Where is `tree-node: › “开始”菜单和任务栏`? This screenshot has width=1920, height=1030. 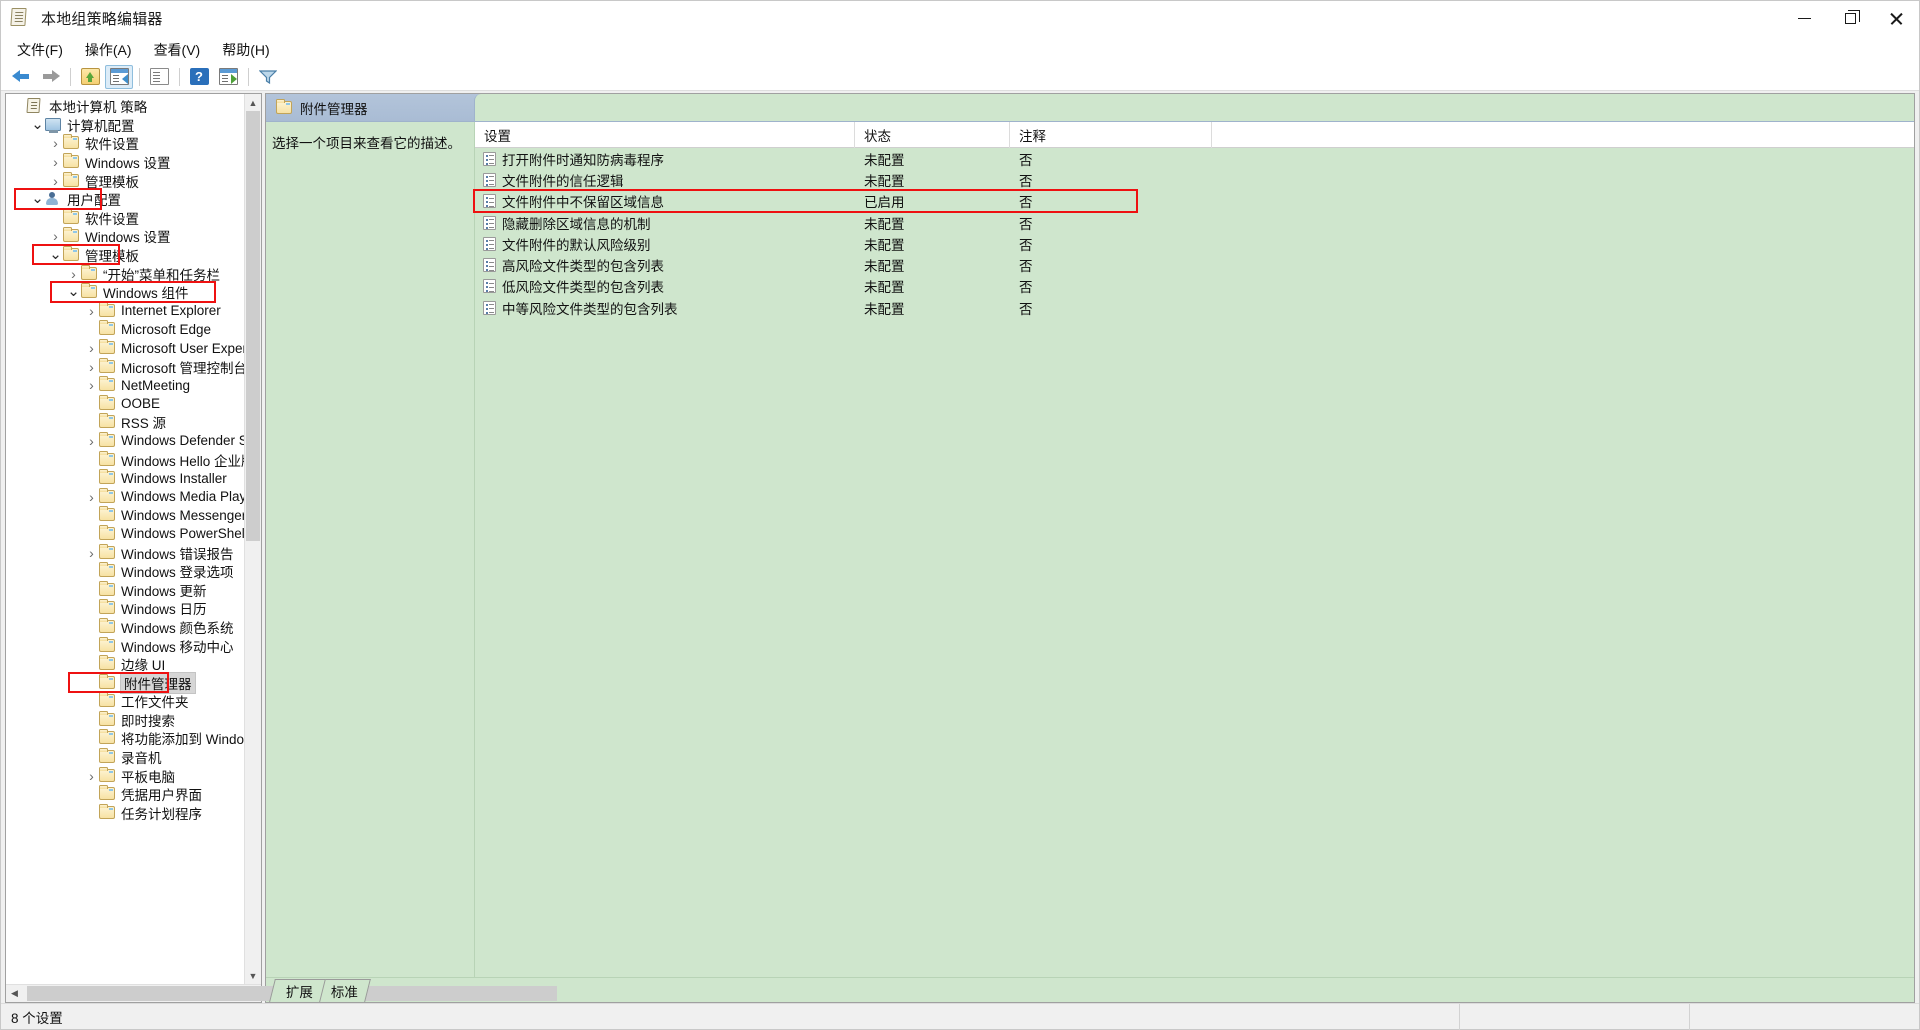 tree-node: › “开始”菜单和任务栏 is located at coordinates (125, 273).